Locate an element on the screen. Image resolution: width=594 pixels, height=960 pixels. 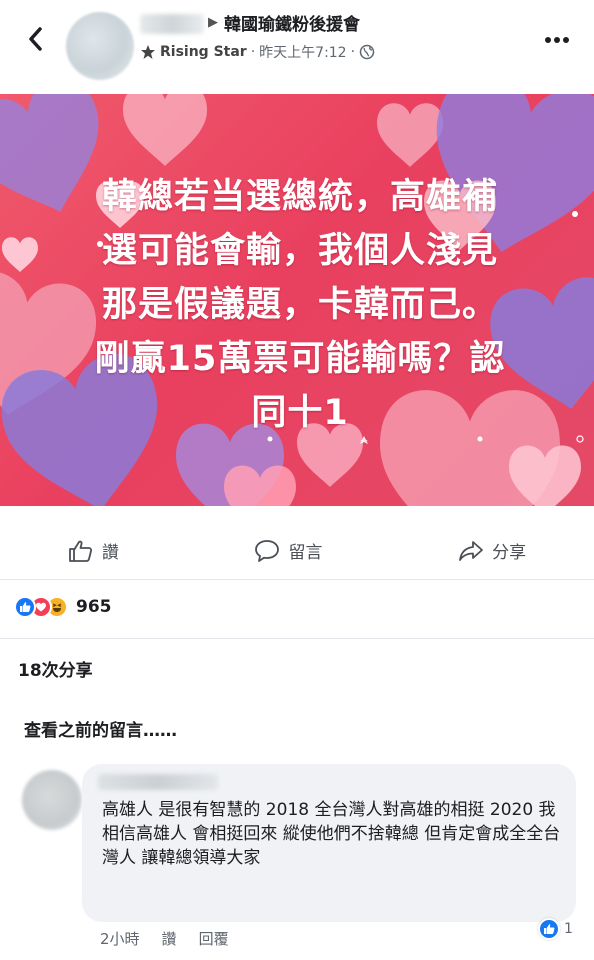
commenter-avatar is located at coordinates (52, 800).